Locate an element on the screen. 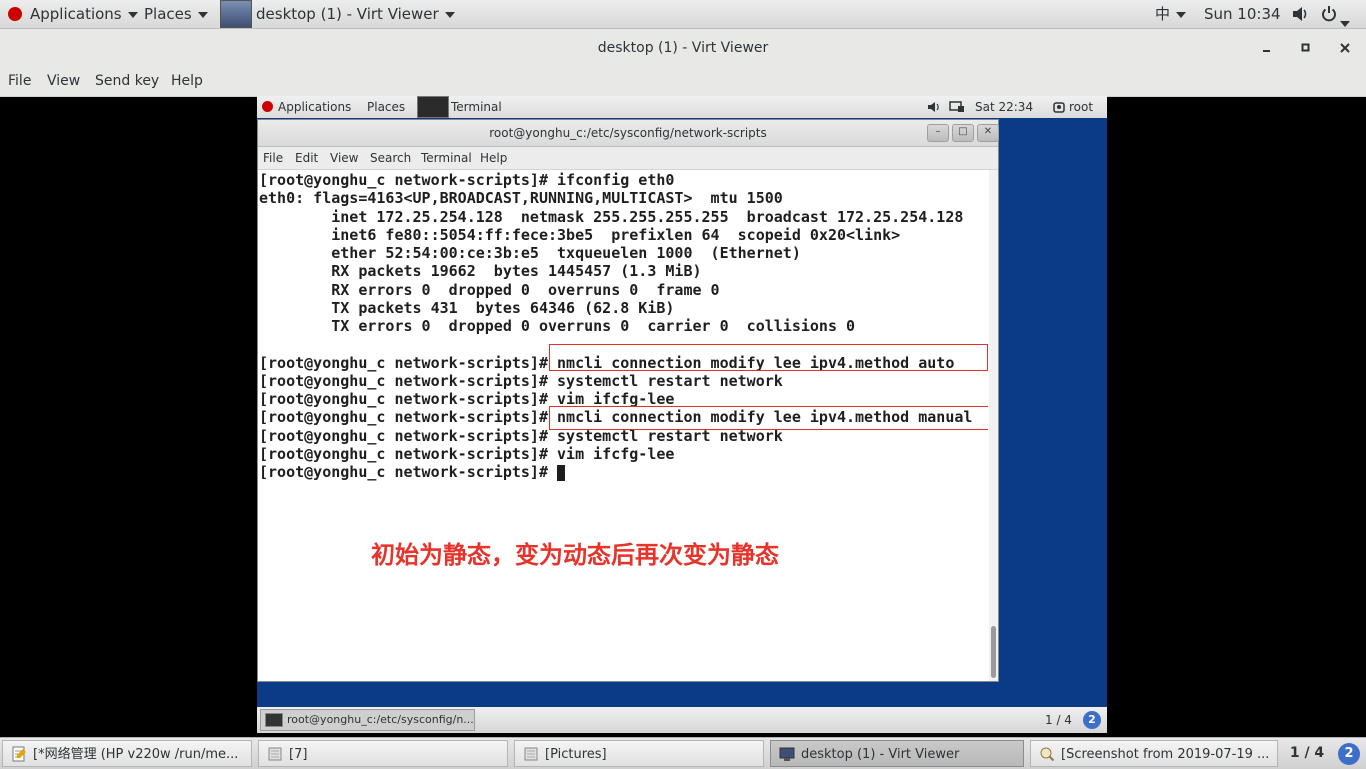 Image resolution: width=1366 pixels, height=769 pixels. guest-applications-menu: Applications is located at coordinates (306, 107).